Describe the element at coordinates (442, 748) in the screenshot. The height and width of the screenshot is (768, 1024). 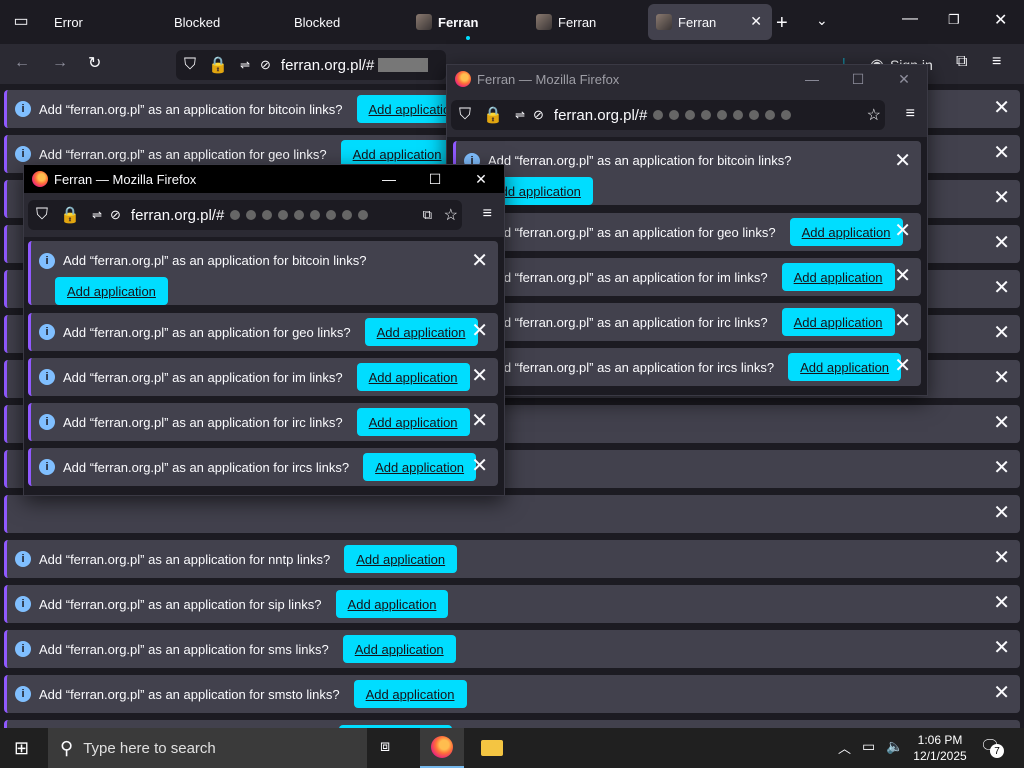
I see `taskbar-firefox-button` at that location.